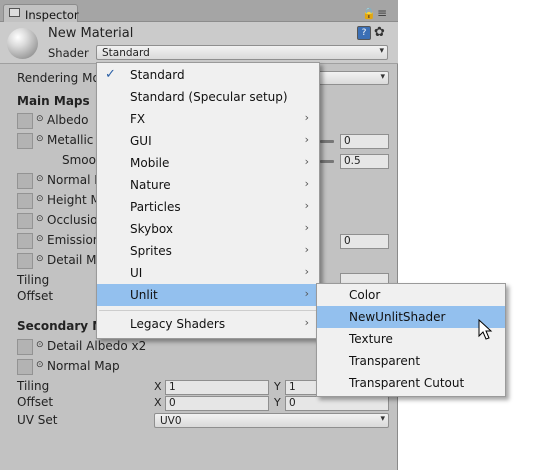 Image resolution: width=554 pixels, height=470 pixels. I want to click on albedo-texture-slot, so click(25, 121).